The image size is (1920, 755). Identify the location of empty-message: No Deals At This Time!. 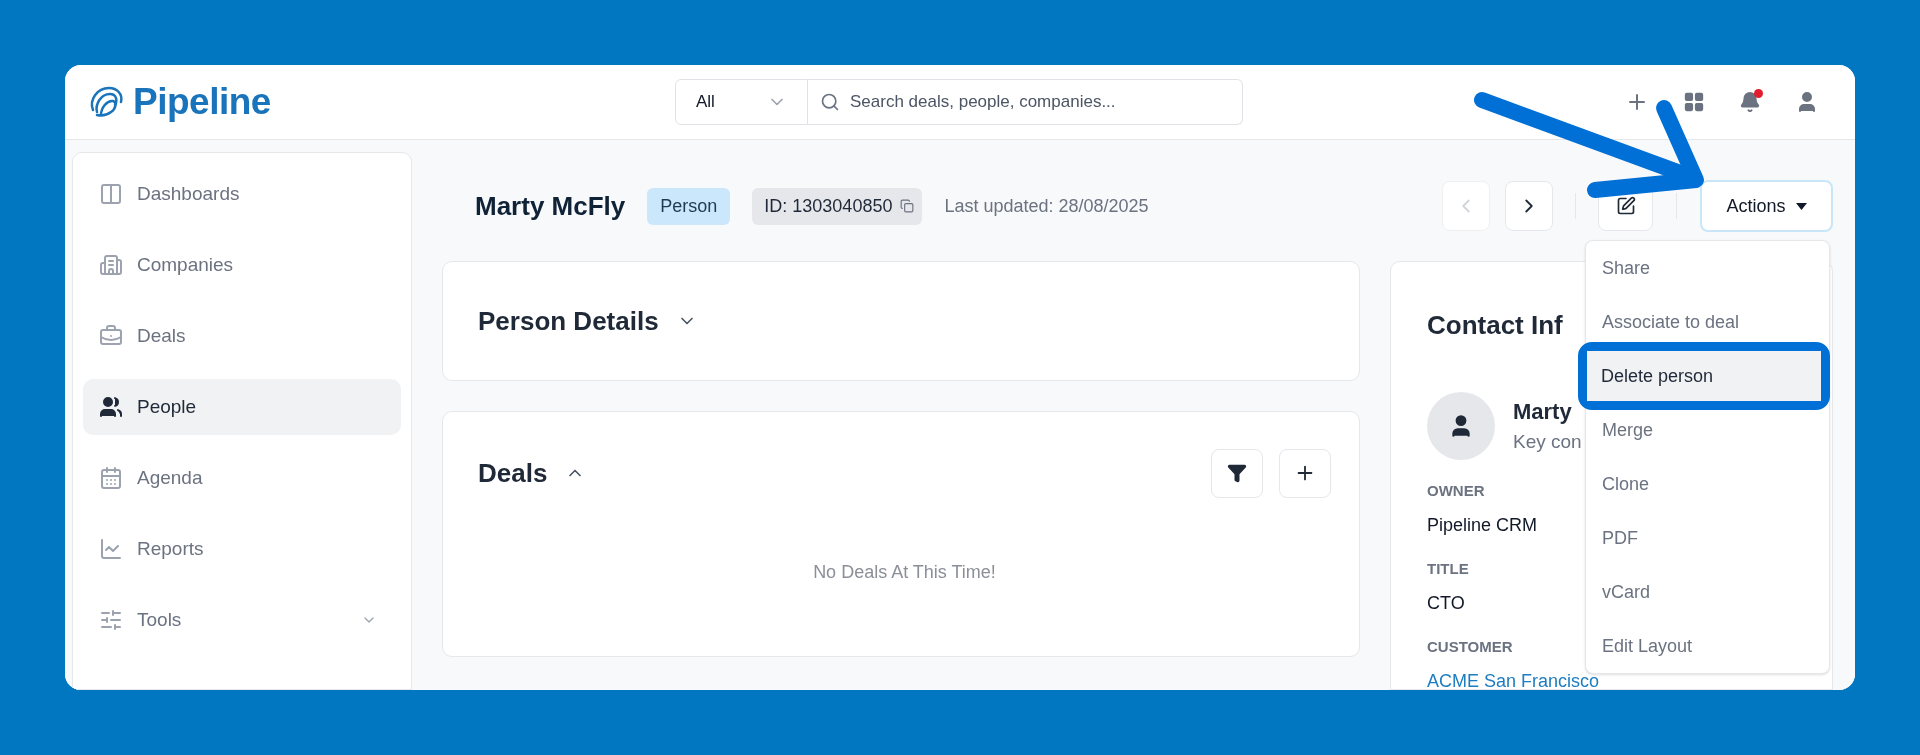
(904, 572).